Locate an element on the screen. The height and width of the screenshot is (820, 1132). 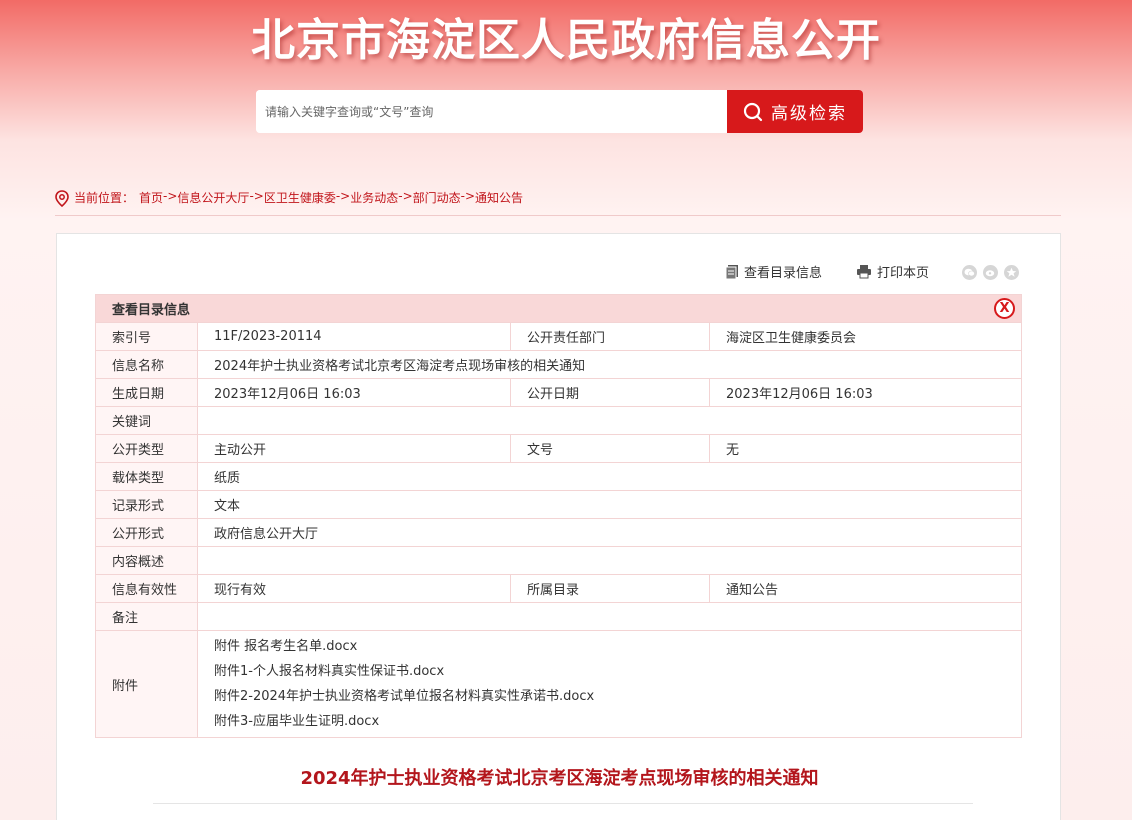
row-label: 信息名称 is located at coordinates (146, 364).